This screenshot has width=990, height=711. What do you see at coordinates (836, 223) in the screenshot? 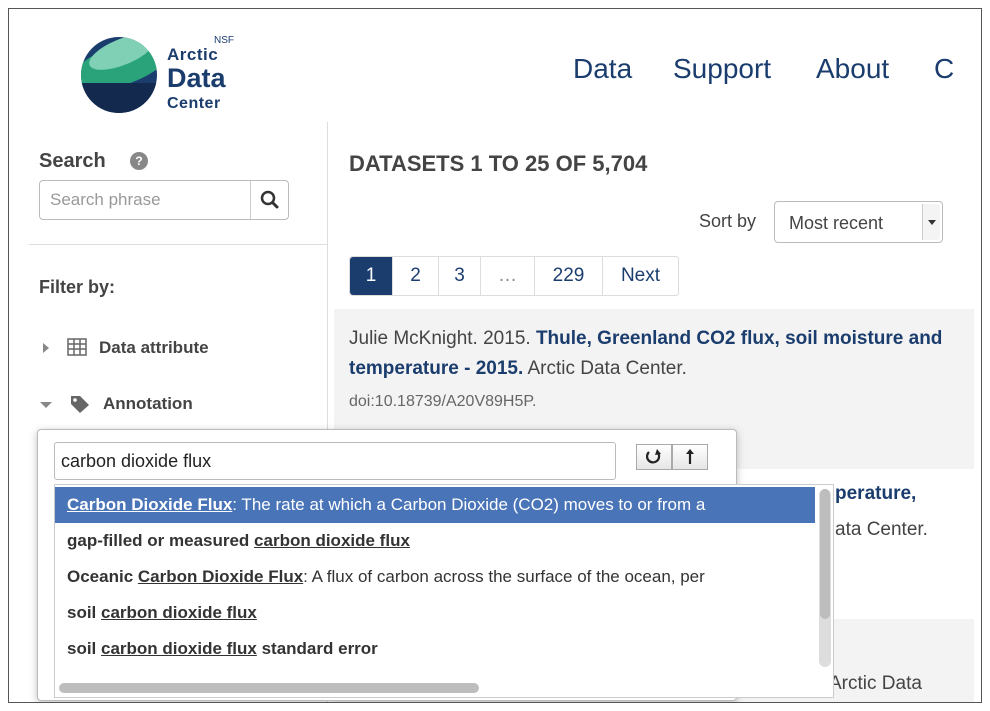
I see `sort-selected-value: Most recent` at bounding box center [836, 223].